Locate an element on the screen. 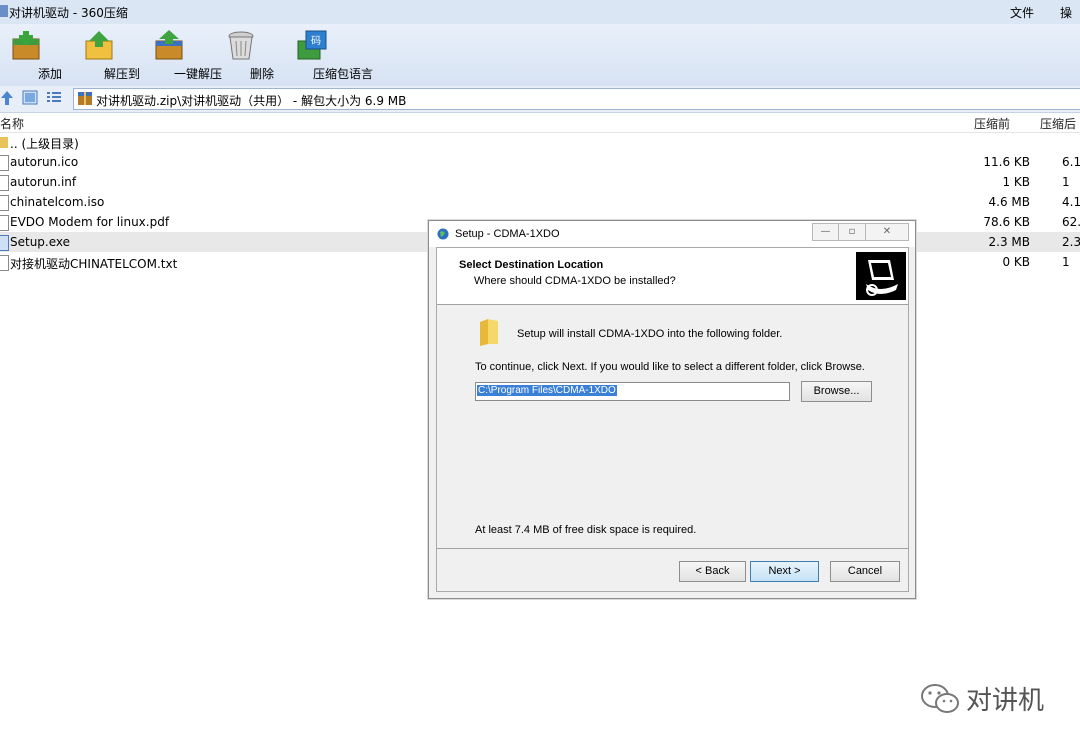  file-row: chinatelcom.iso 4.6 MB 4.1 I is located at coordinates (540, 202).